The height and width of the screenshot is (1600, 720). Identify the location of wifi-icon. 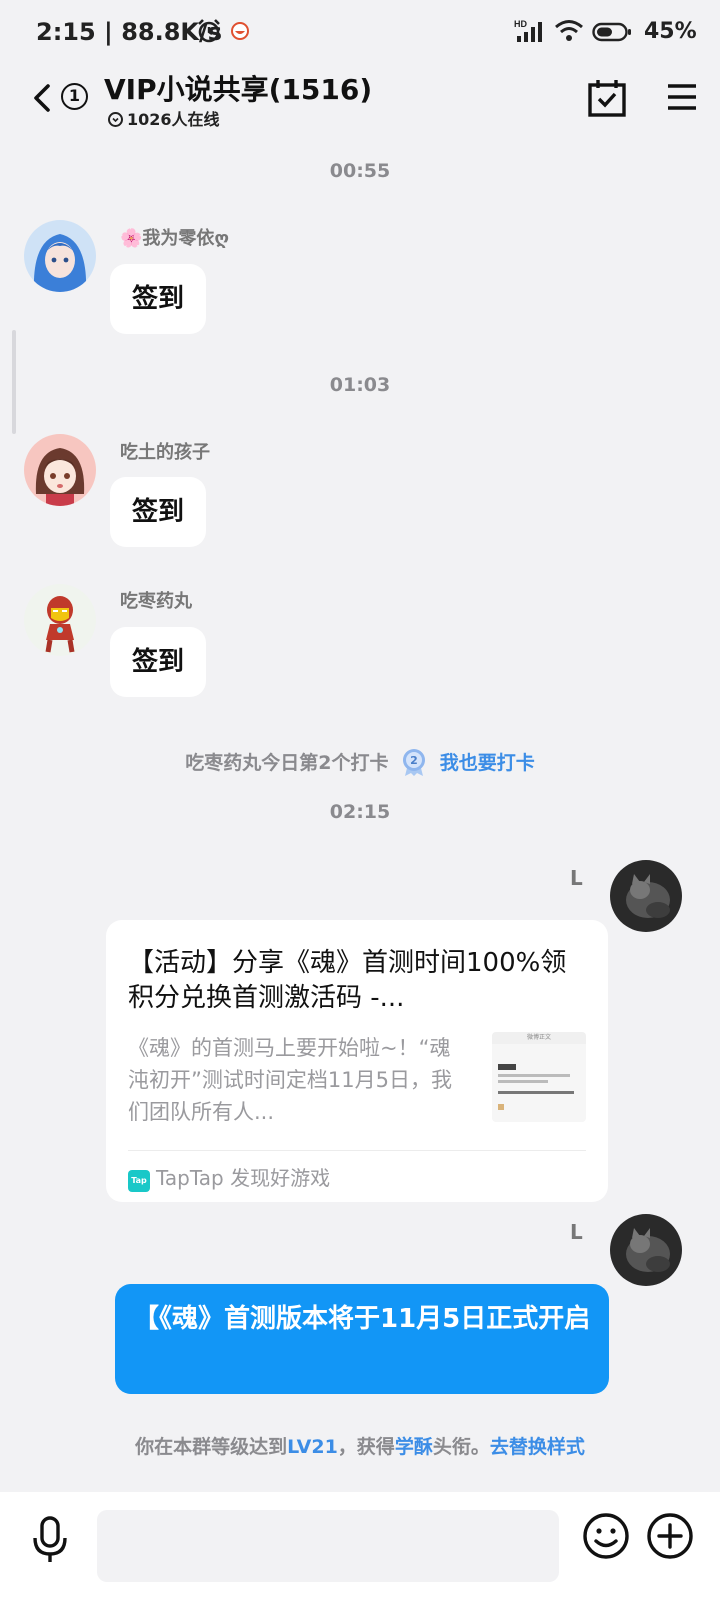
(569, 33).